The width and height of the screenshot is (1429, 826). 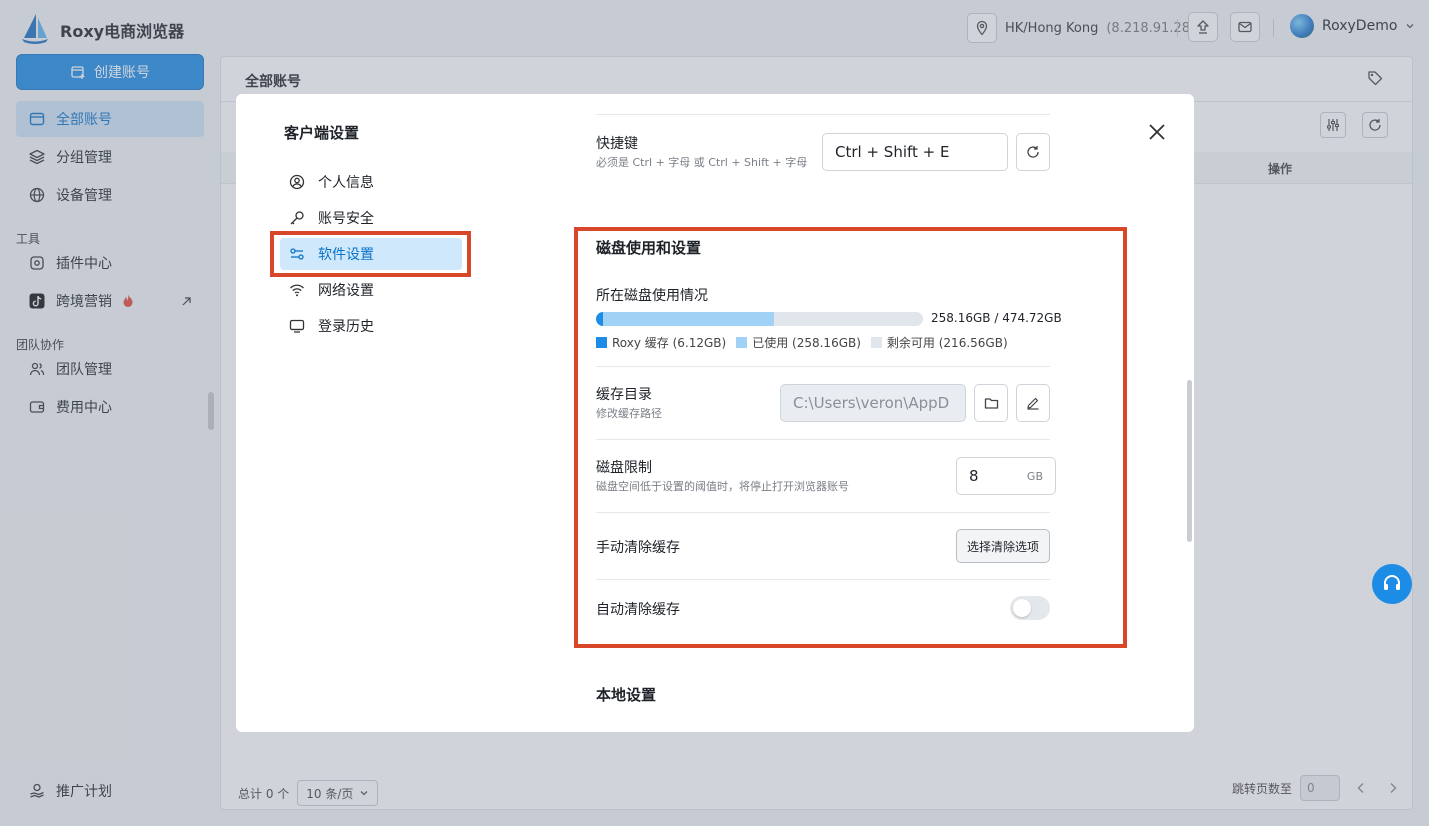 I want to click on modal-scrollbar, so click(x=1189, y=461).